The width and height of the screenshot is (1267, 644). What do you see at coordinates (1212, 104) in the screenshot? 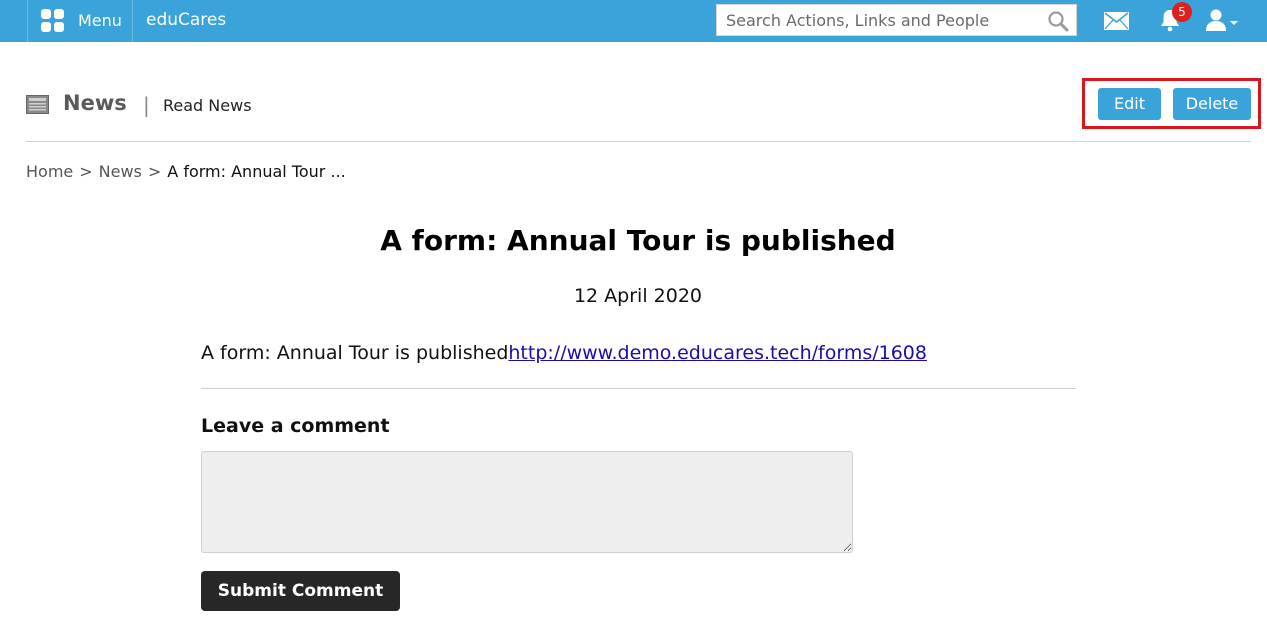
I see `delete-button: Delete` at bounding box center [1212, 104].